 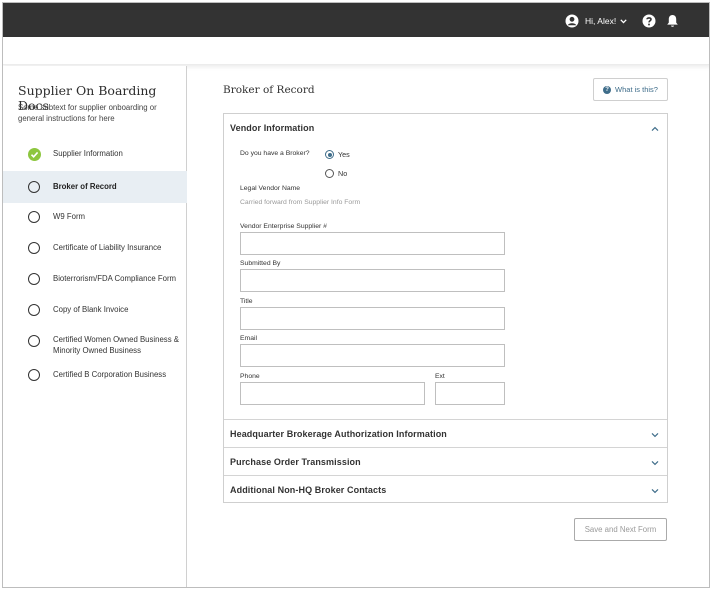 What do you see at coordinates (283, 226) in the screenshot?
I see `supplier-number-label: Vendor Enterprise Supplier #` at bounding box center [283, 226].